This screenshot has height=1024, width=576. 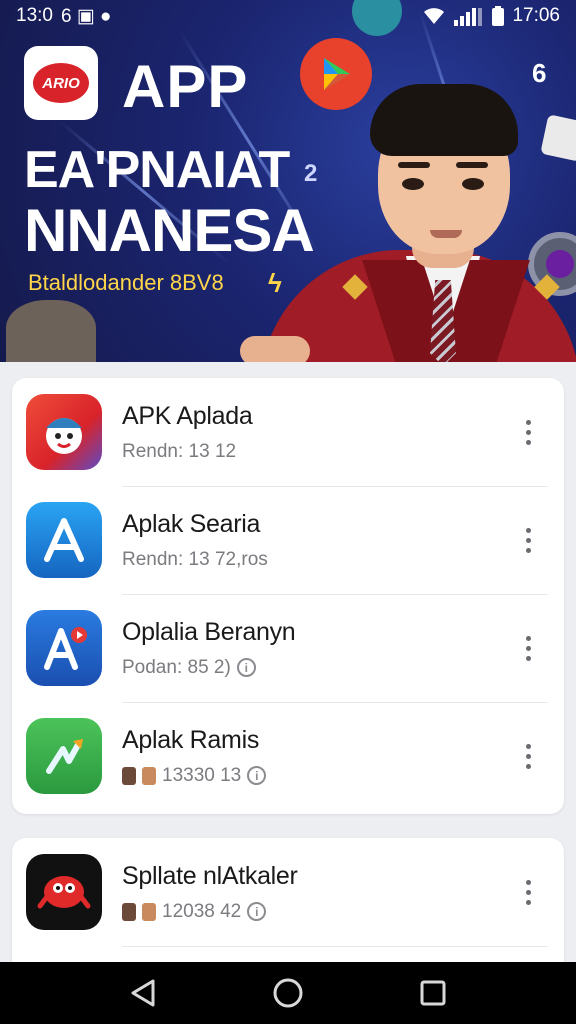 What do you see at coordinates (315, 912) in the screenshot?
I see `app-subtitle-row: 12038 42 i` at bounding box center [315, 912].